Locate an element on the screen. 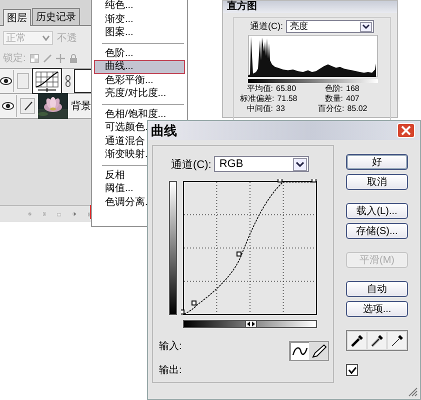 Image resolution: width=421 pixels, height=400 pixels. resize-grip-icon is located at coordinates (413, 392).